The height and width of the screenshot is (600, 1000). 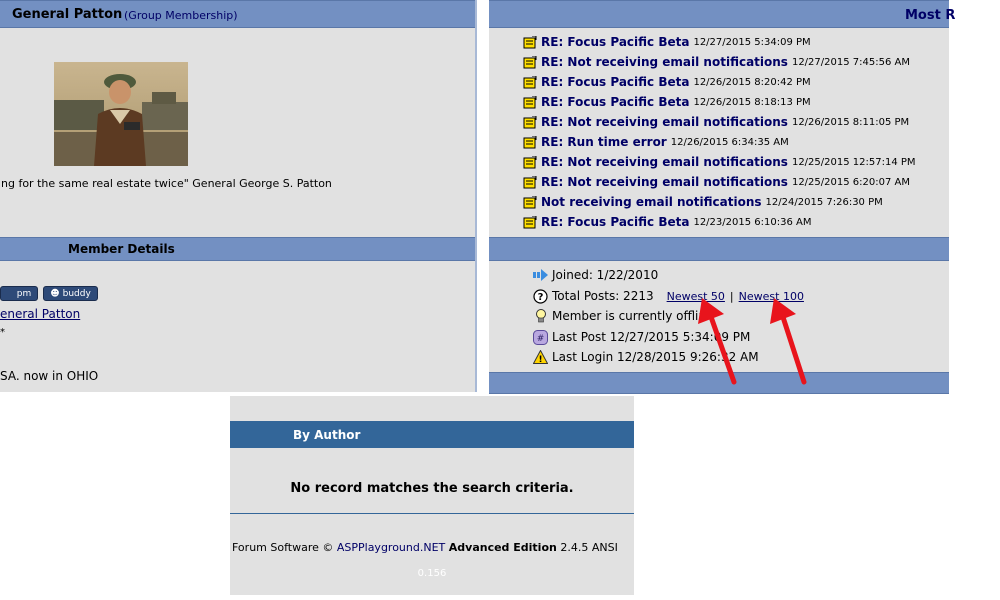 I want to click on joined-row: Joined: 1/22/2010, so click(x=595, y=275).